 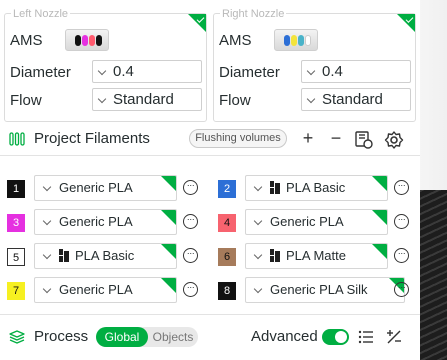 I want to click on filament-color-swatch: 7, so click(x=16, y=291).